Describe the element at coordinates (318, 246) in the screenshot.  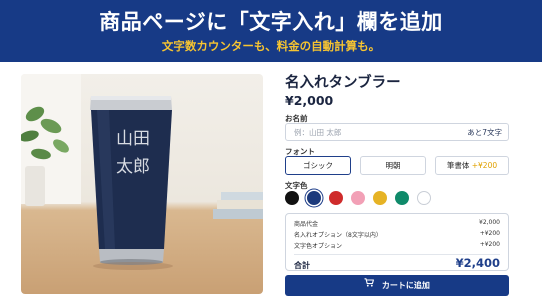
I see `summary-row-label: 文字色オプション` at that location.